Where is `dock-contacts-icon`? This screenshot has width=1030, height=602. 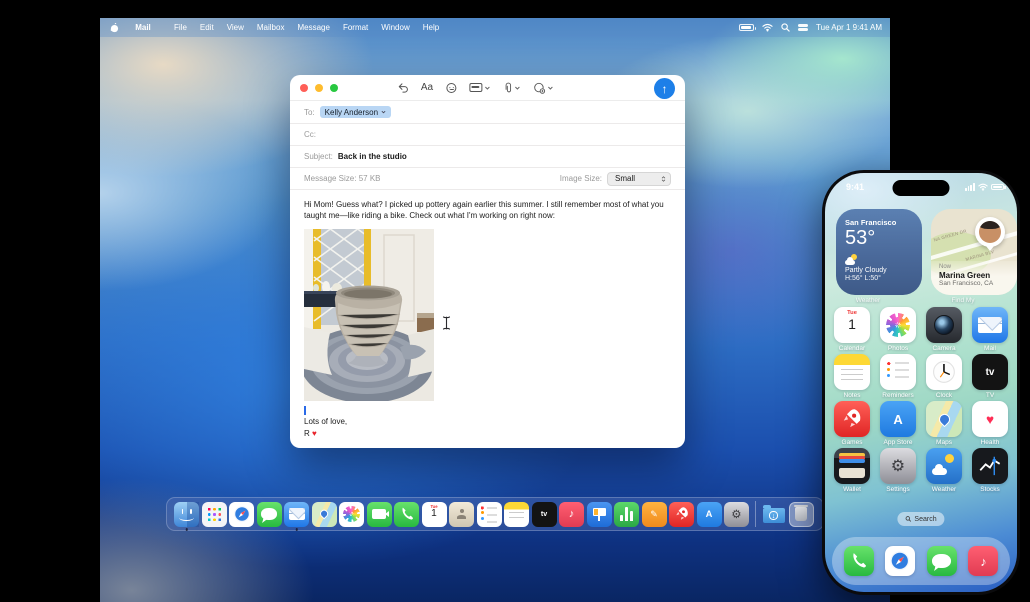 dock-contacts-icon is located at coordinates (461, 514).